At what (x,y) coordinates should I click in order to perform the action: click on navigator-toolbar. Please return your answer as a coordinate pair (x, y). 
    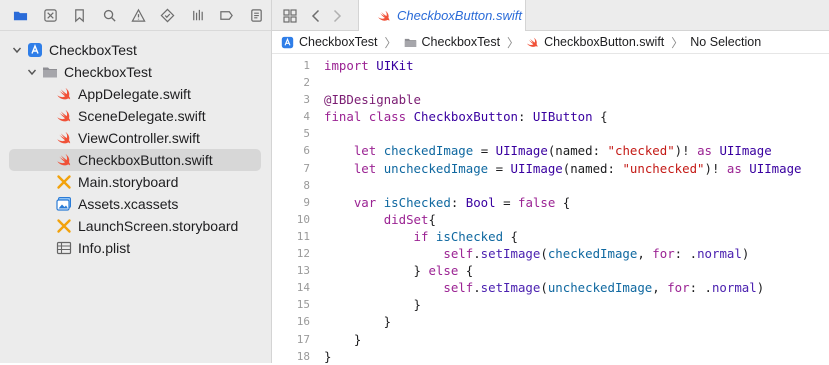
    Looking at the image, I should click on (135, 15).